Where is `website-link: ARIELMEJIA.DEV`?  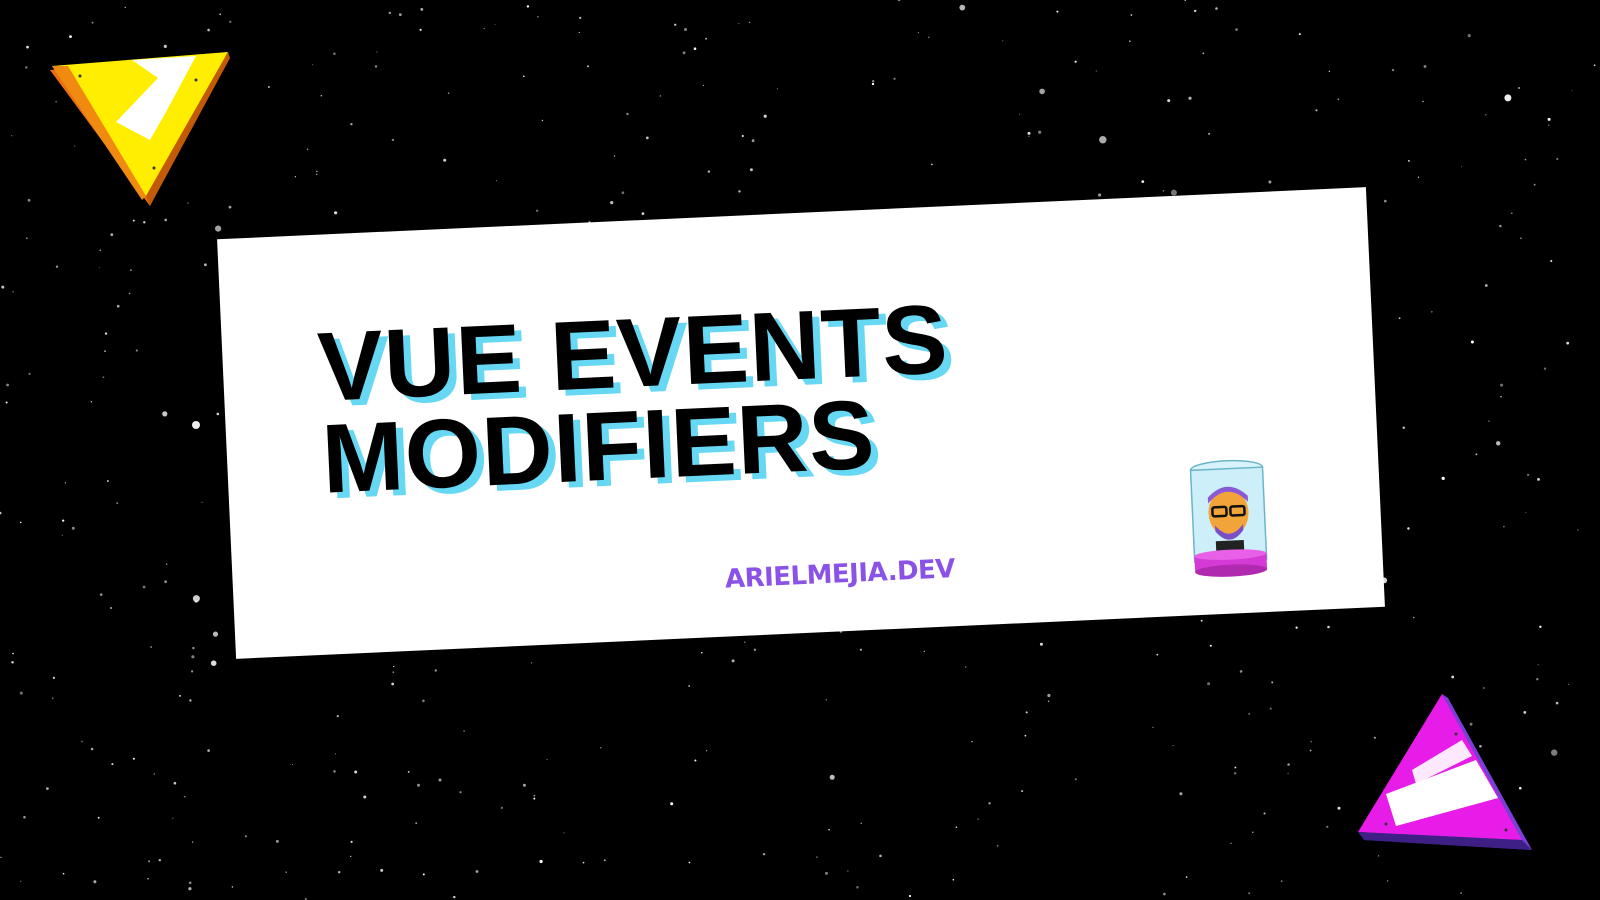 website-link: ARIELMEJIA.DEV is located at coordinates (839, 574).